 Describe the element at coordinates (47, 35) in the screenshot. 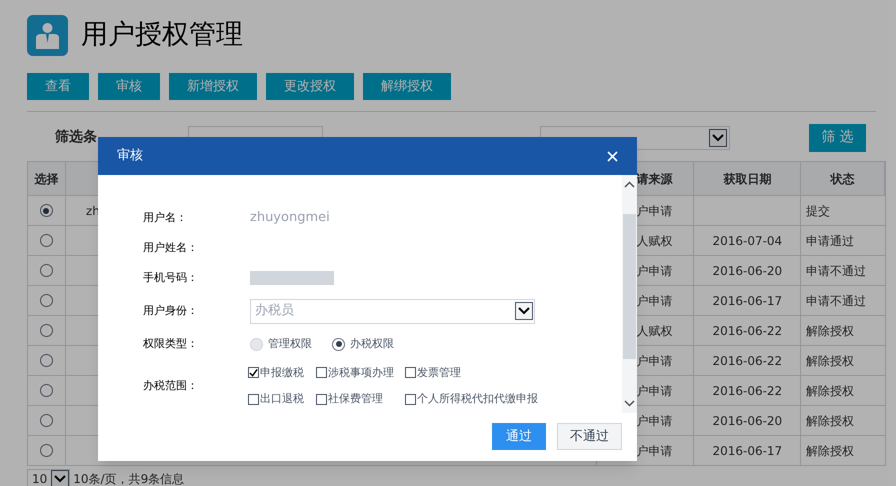

I see `user-icon` at that location.